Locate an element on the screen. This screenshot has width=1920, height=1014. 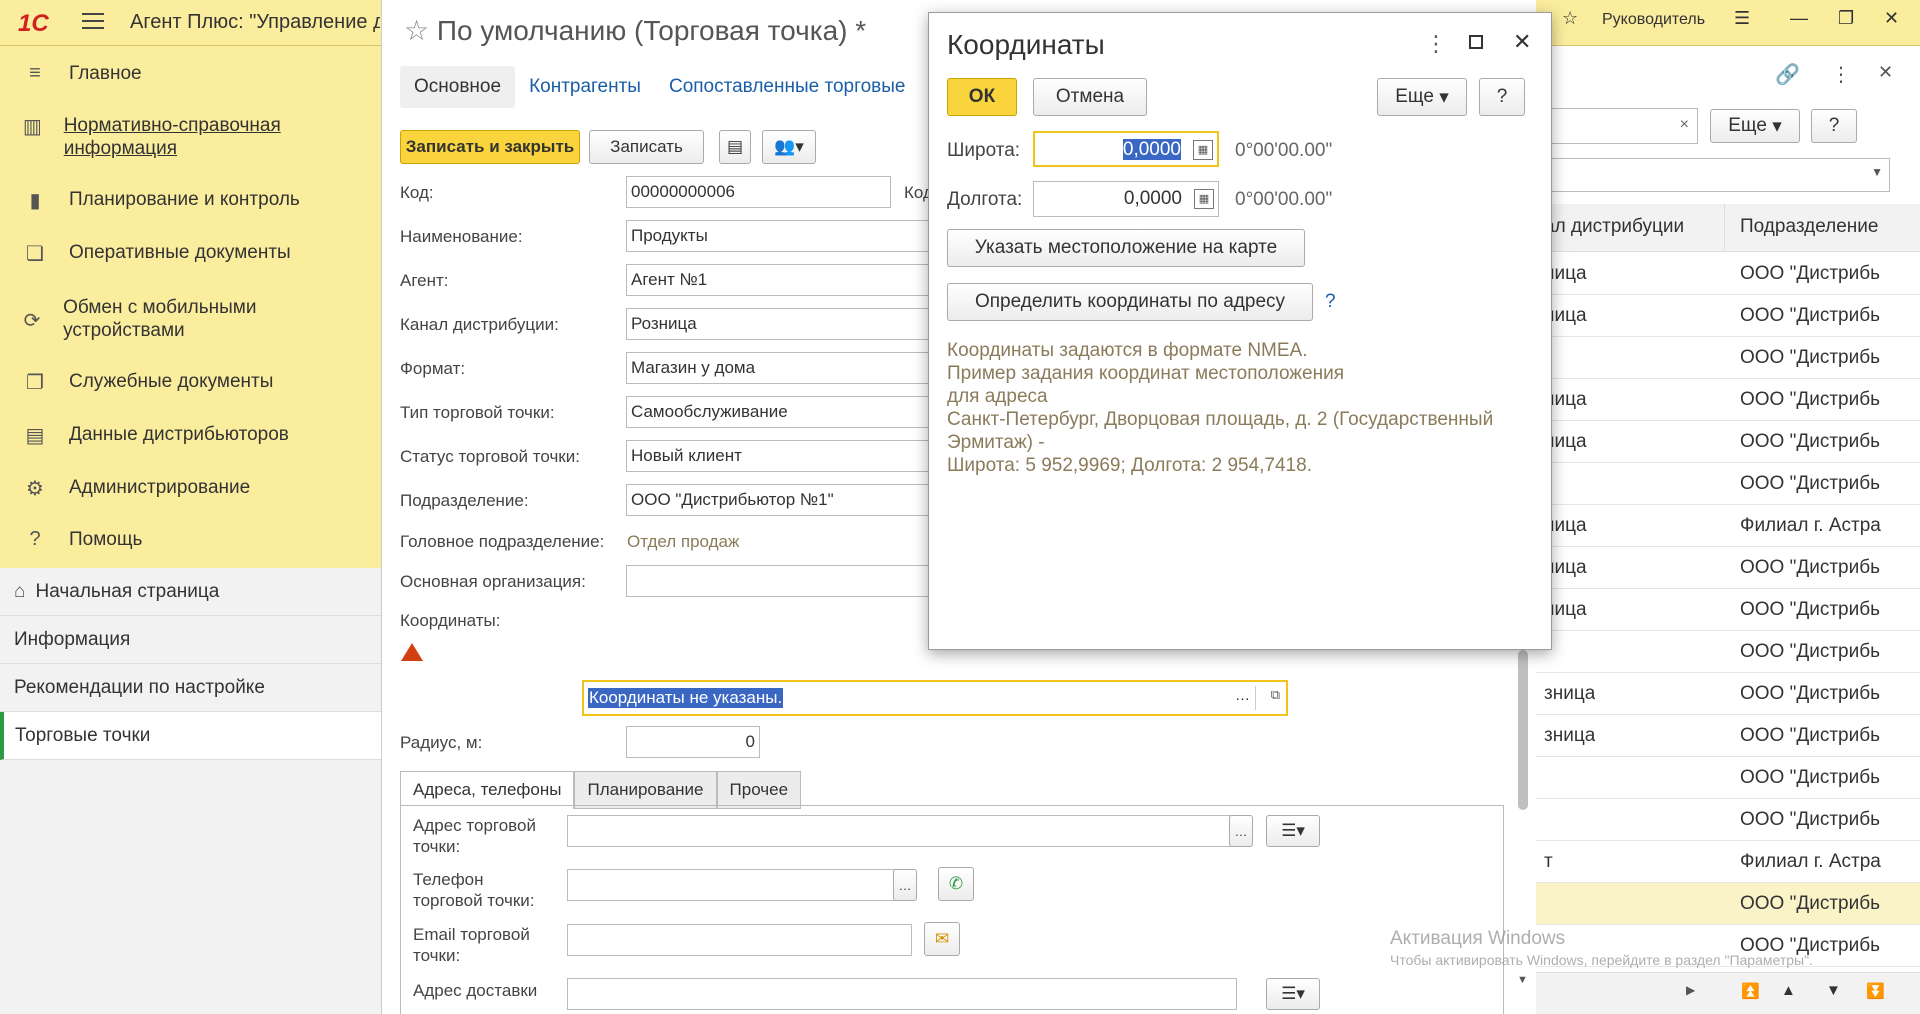
section-reference-info: ▥ Нормативно-справочная информация is located at coordinates (180, 137).